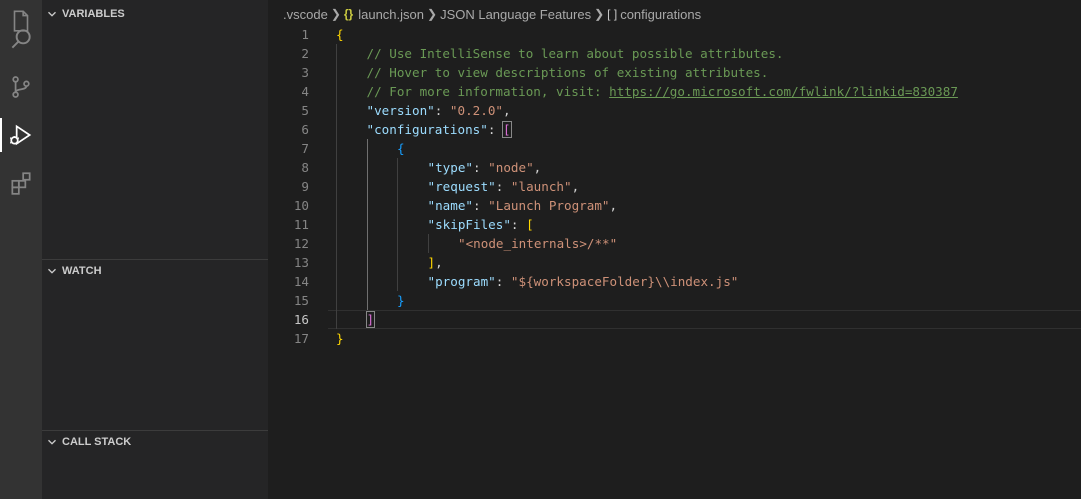 The width and height of the screenshot is (1081, 499). I want to click on breadcrumb-section: JSON Language Features, so click(515, 14).